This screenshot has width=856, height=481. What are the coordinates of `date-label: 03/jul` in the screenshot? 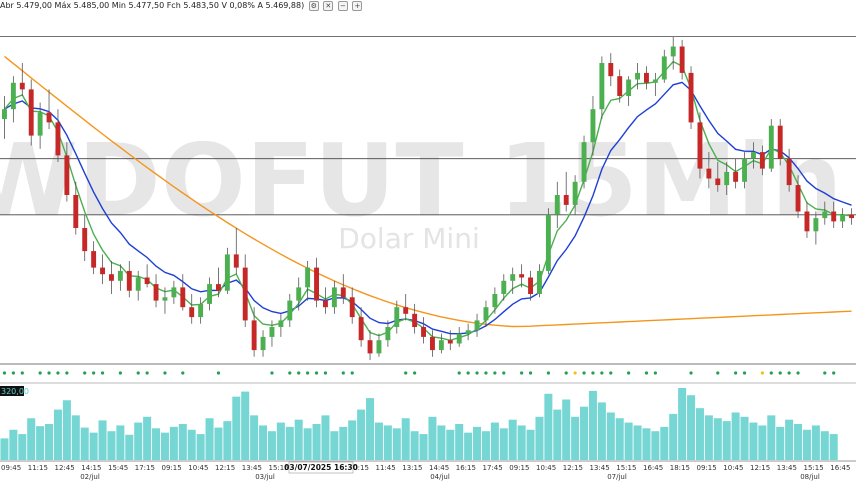 It's located at (265, 477).